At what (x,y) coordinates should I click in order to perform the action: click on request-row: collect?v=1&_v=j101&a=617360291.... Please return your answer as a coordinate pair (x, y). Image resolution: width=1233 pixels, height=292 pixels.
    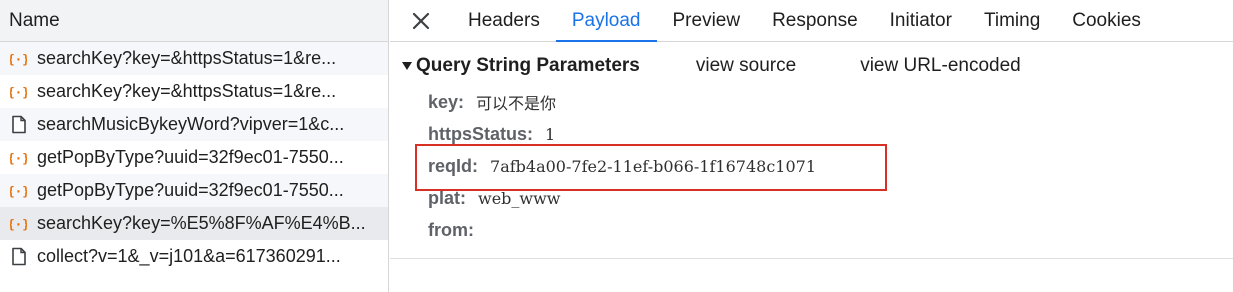
    Looking at the image, I should click on (194, 256).